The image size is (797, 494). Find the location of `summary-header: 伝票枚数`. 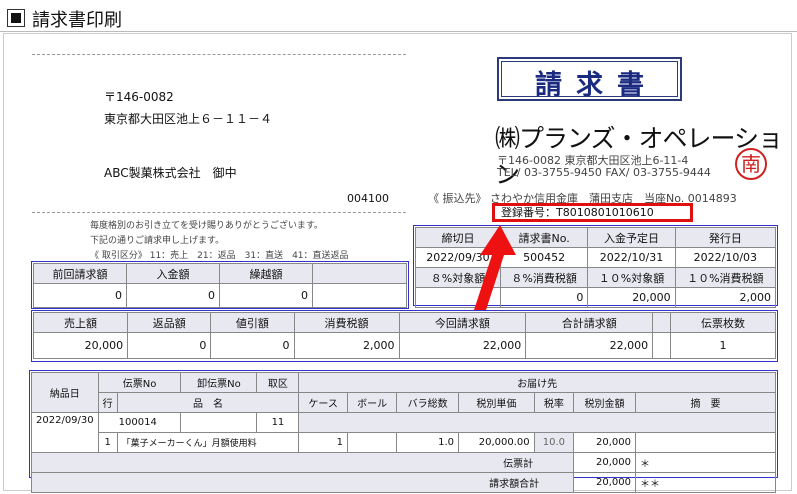

summary-header: 伝票枚数 is located at coordinates (723, 322).